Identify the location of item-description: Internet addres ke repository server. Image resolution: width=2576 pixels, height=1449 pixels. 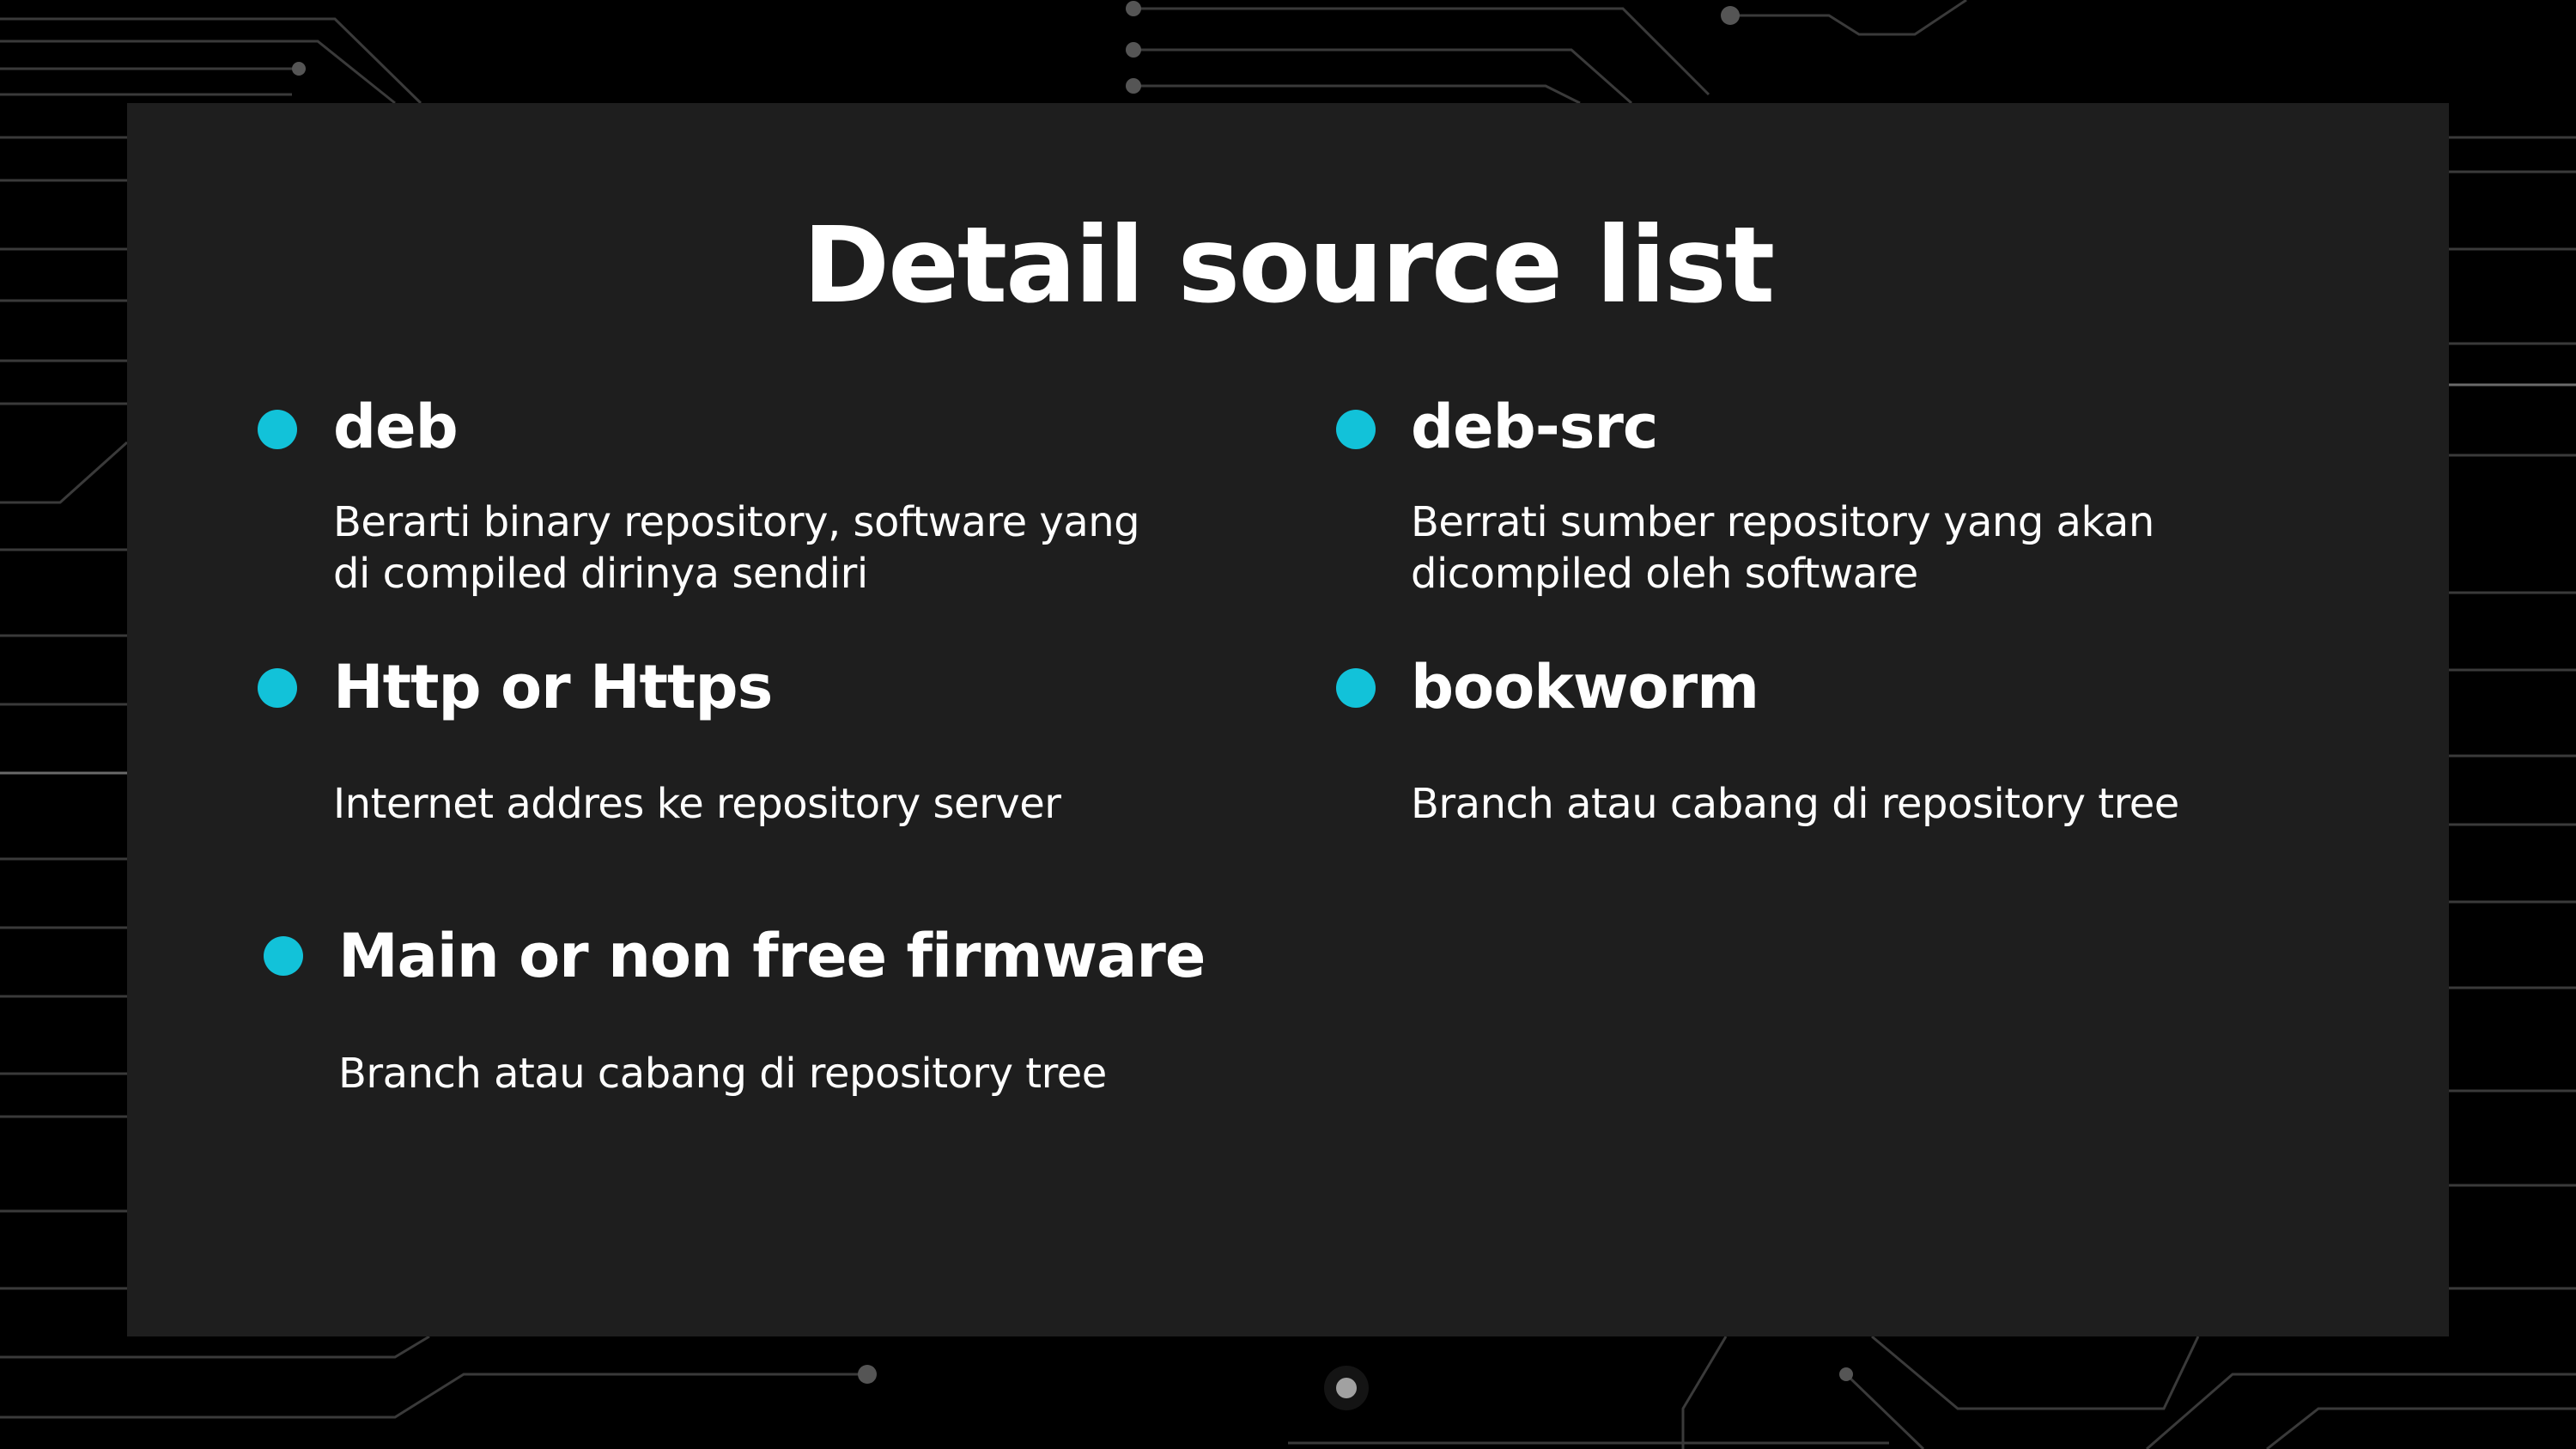
(697, 804).